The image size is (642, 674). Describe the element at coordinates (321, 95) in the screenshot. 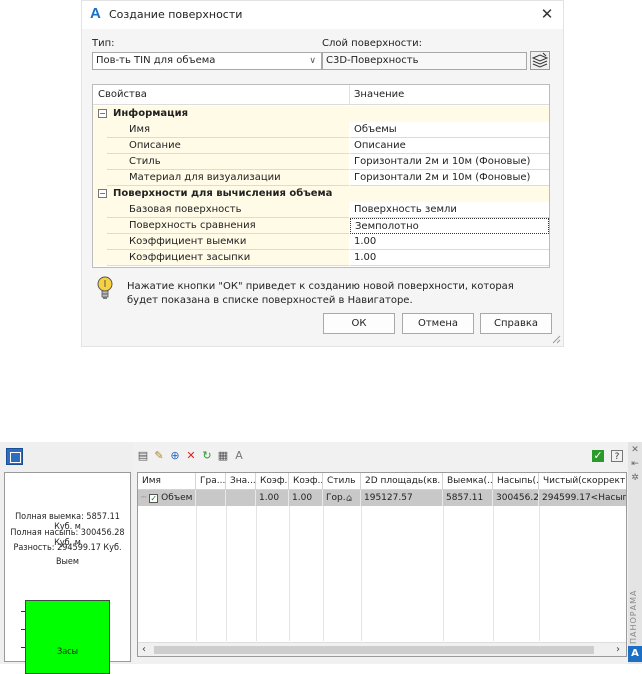

I see `grid-header: Свойства Значение` at that location.